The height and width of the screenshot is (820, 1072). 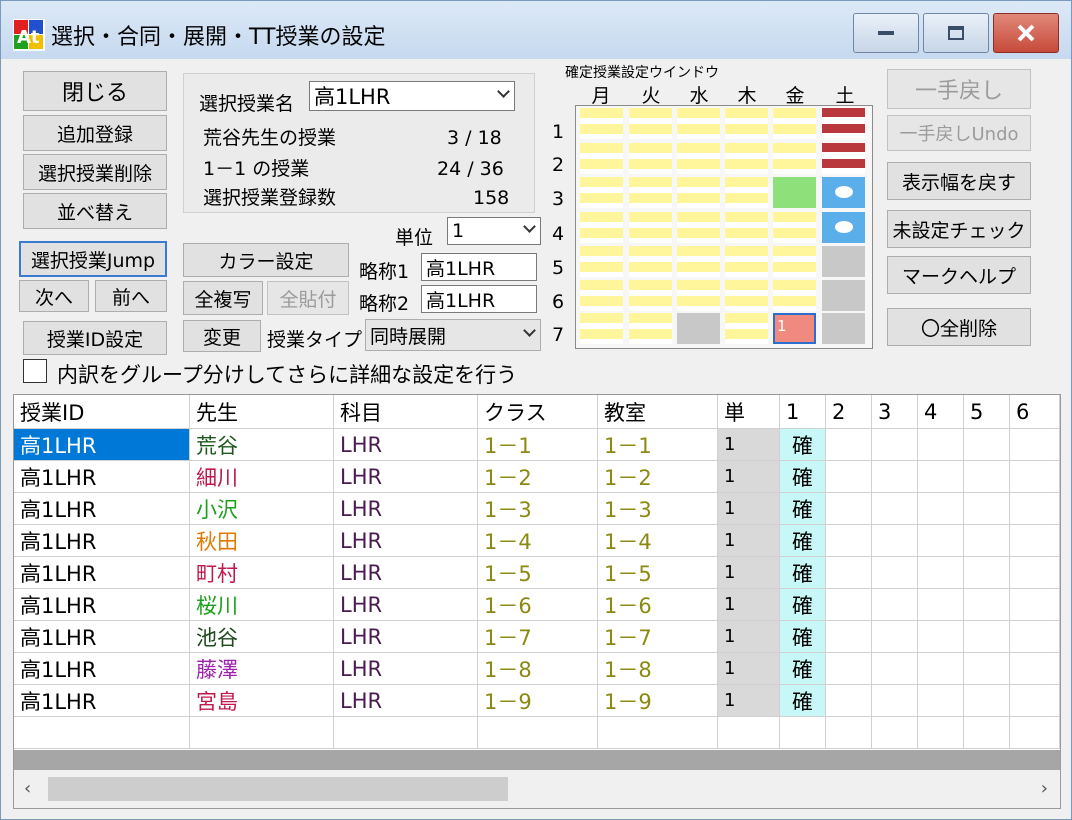 I want to click on scrollbar-thumb, so click(x=278, y=789).